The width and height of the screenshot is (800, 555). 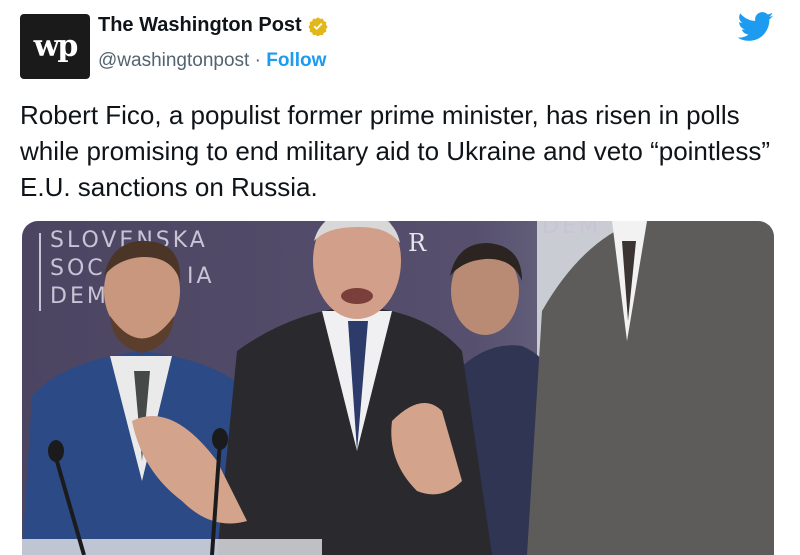 I want to click on follow-button: Follow, so click(x=296, y=60).